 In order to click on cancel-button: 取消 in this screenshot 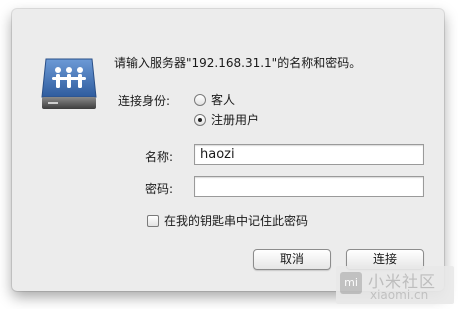, I will do `click(292, 259)`.